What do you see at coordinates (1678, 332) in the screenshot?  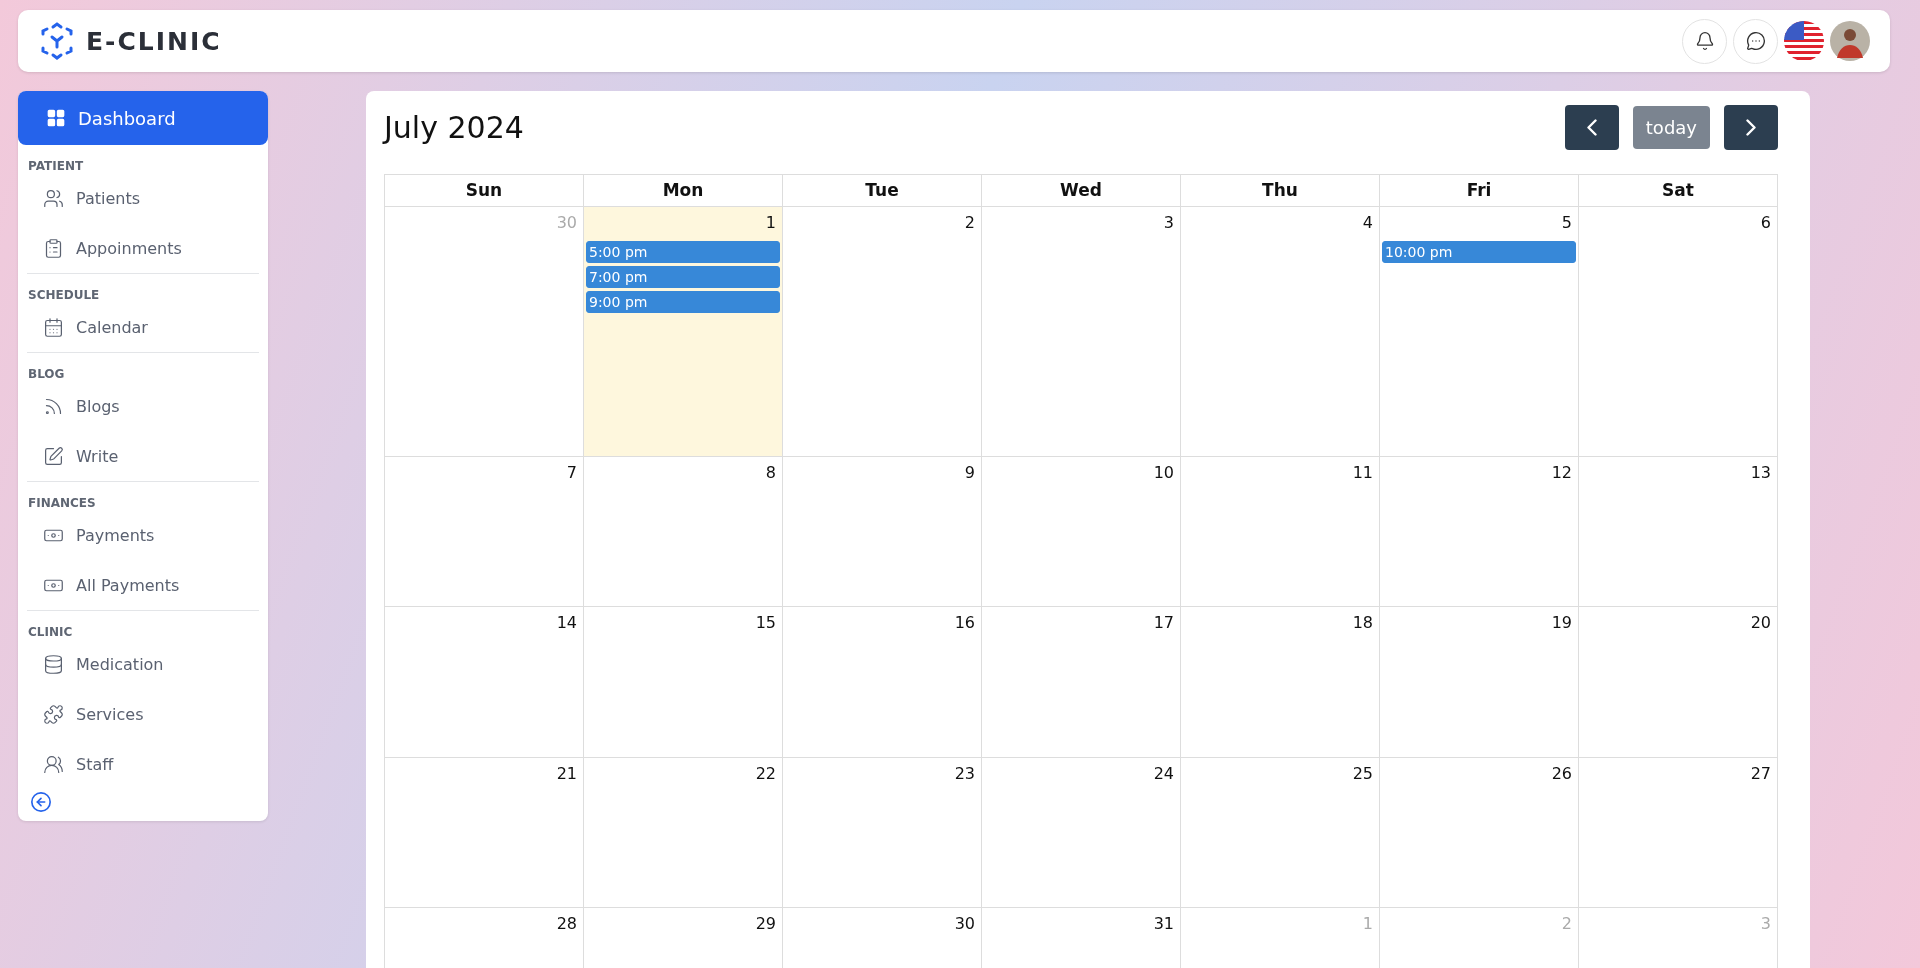 I see `day-cell: 6` at bounding box center [1678, 332].